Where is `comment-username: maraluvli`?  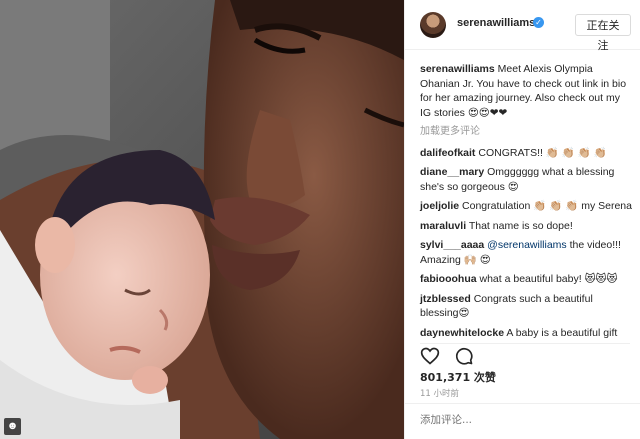 comment-username: maraluvli is located at coordinates (443, 226).